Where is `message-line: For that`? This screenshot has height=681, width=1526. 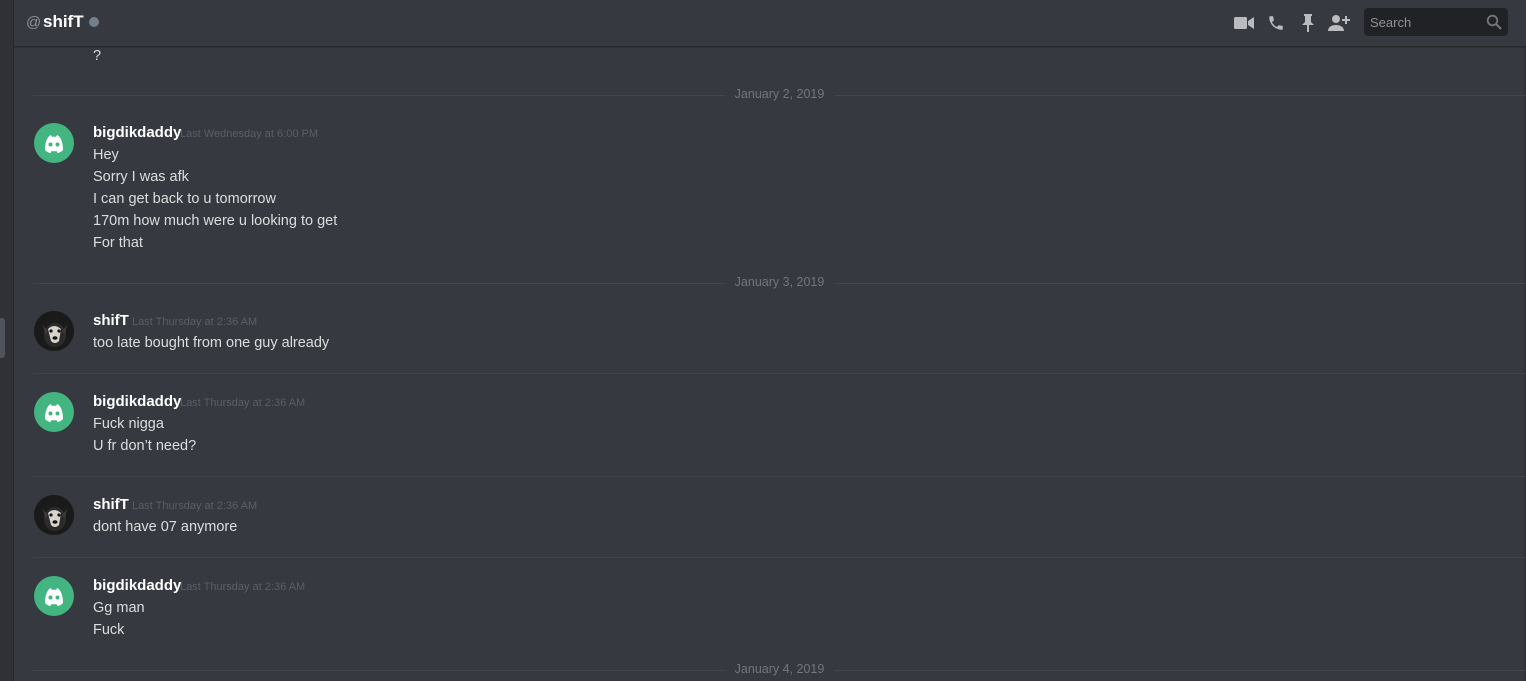 message-line: For that is located at coordinates (118, 243).